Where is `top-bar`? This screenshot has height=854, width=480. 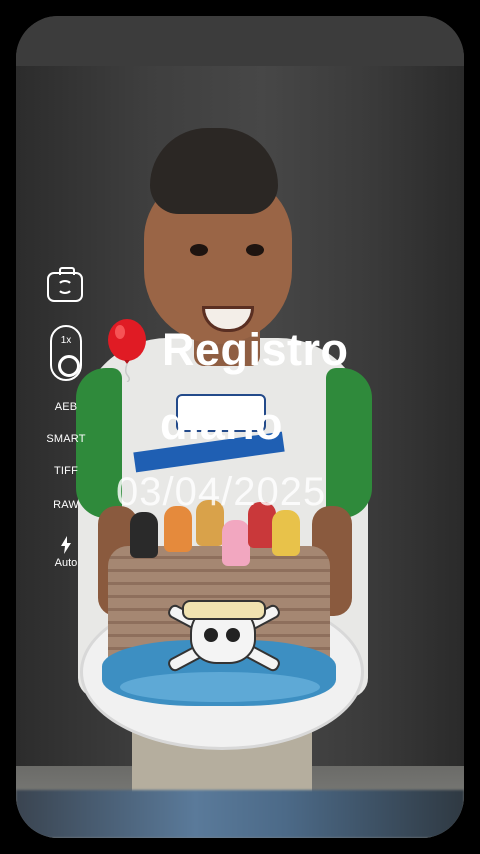
top-bar is located at coordinates (240, 41).